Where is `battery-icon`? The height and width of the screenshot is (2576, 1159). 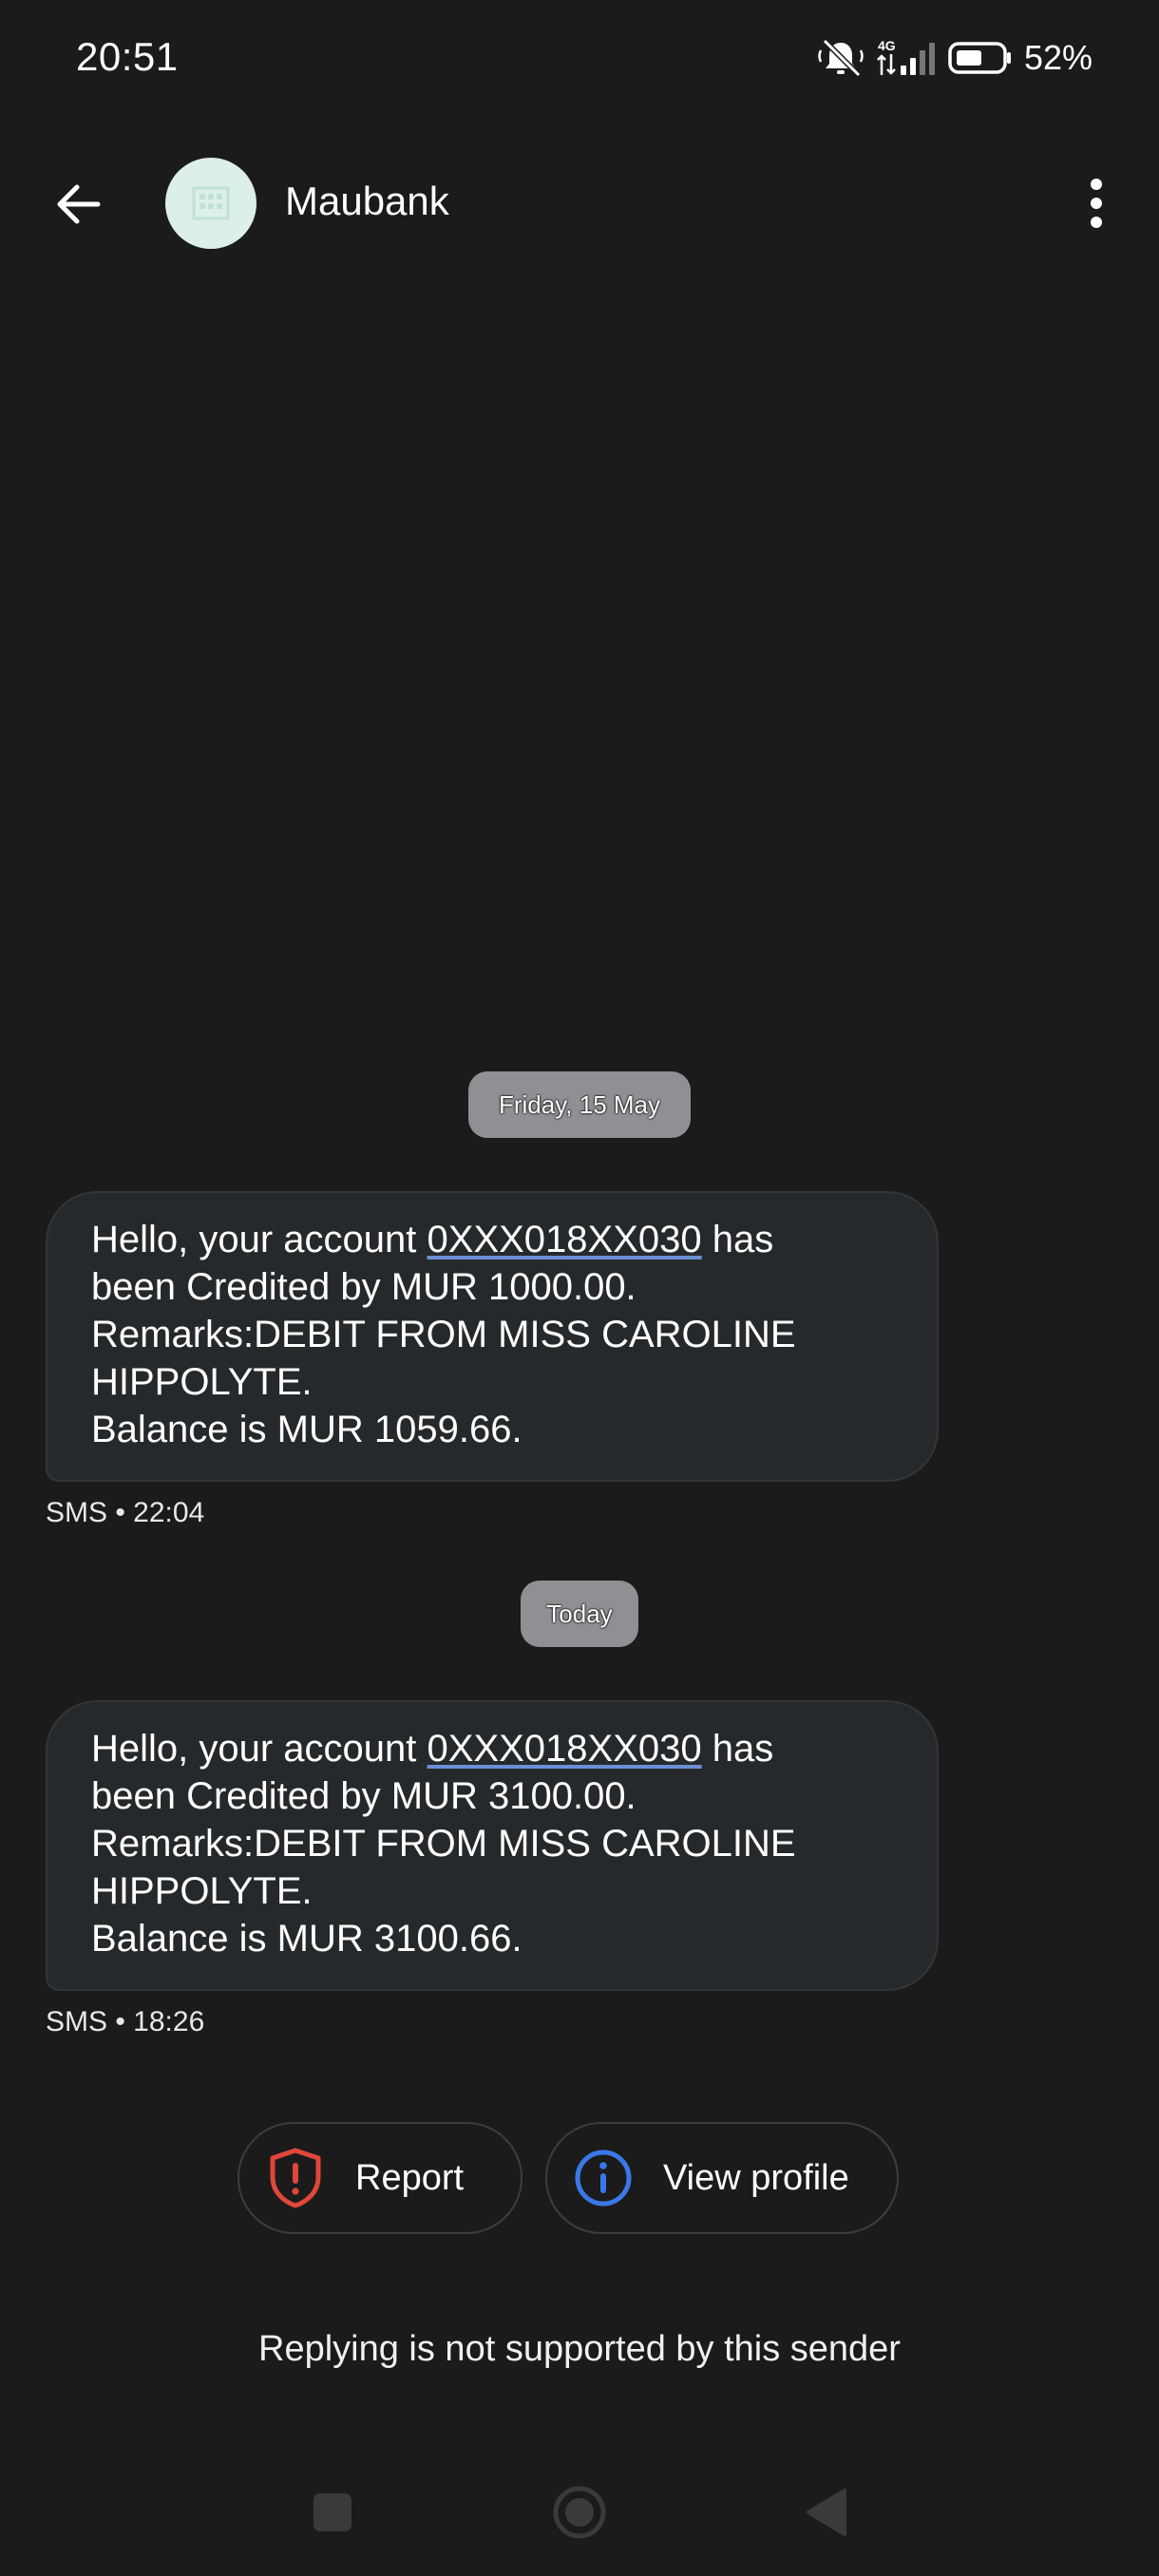 battery-icon is located at coordinates (980, 58).